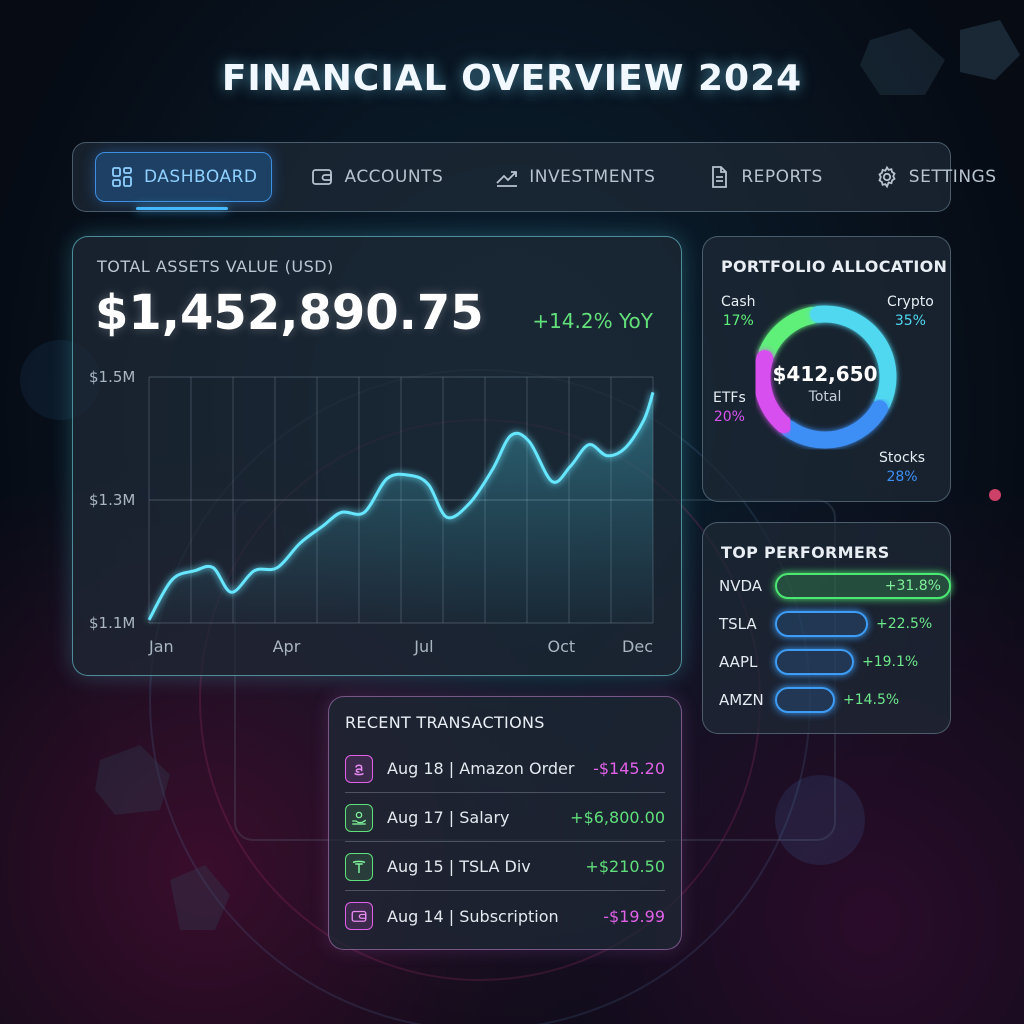 This screenshot has width=1024, height=1024. Describe the element at coordinates (738, 312) in the screenshot. I see `alloc-label-cash: Cash 17%` at that location.